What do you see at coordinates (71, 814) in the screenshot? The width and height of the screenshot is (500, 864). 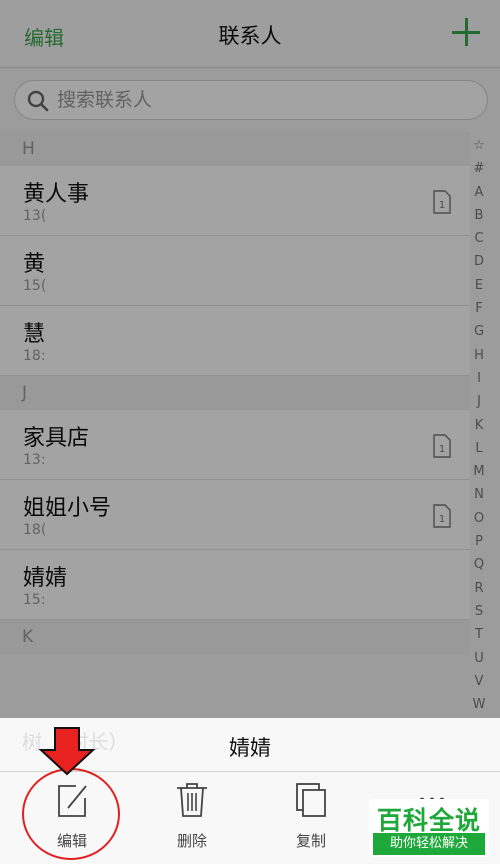 I see `annotation-circle` at bounding box center [71, 814].